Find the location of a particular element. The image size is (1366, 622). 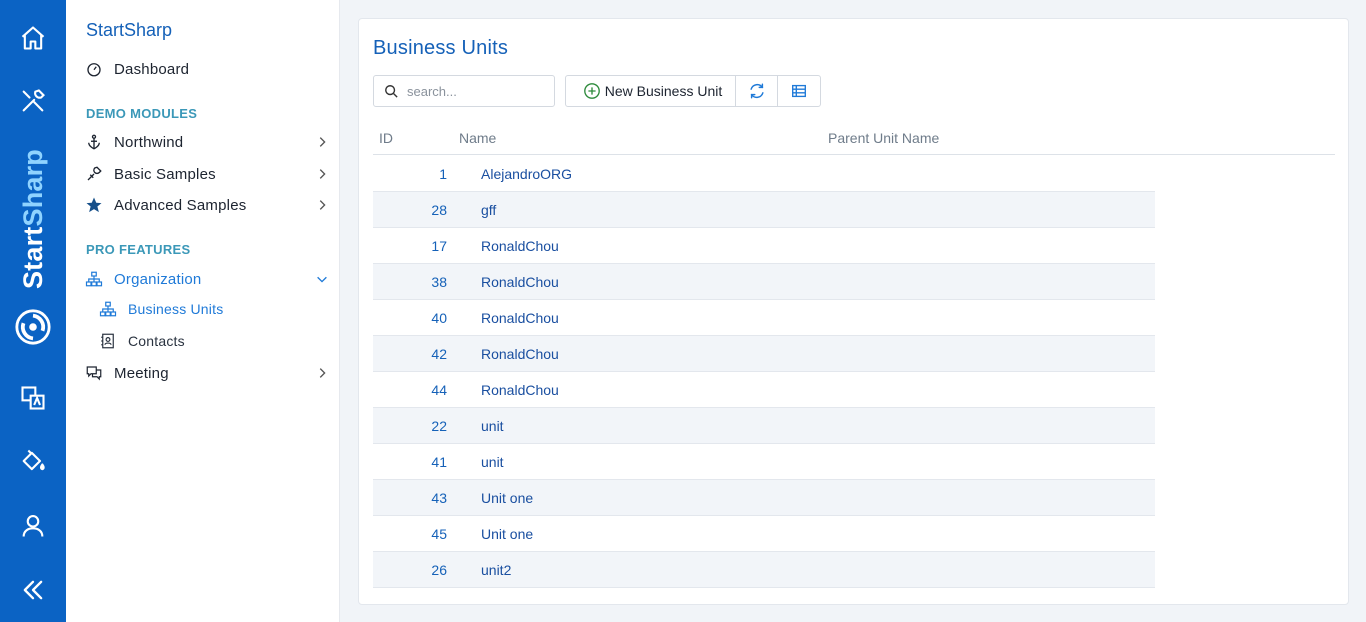

sidebar-item-label: Business Units is located at coordinates (176, 309).